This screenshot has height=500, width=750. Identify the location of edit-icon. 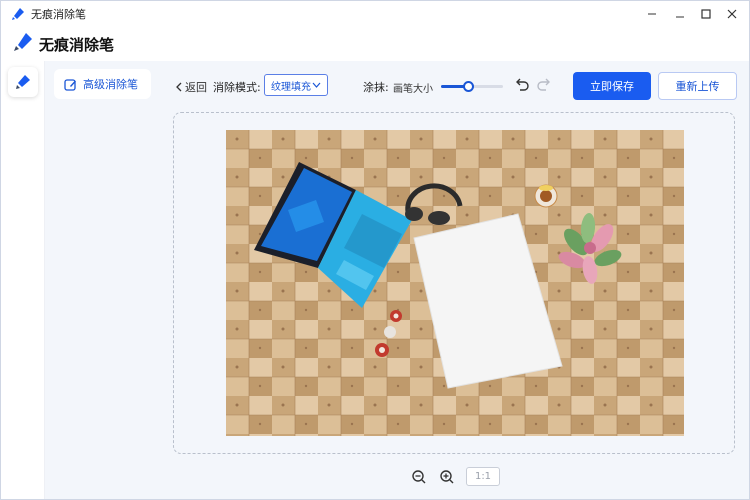
(70, 84).